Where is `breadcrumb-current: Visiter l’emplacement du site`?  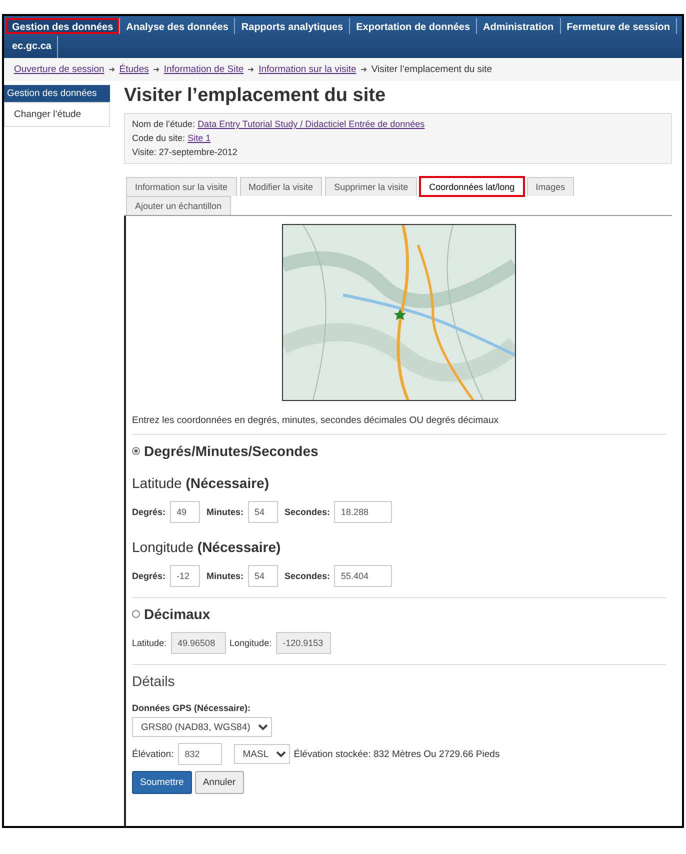
breadcrumb-current: Visiter l’emplacement du site is located at coordinates (431, 69).